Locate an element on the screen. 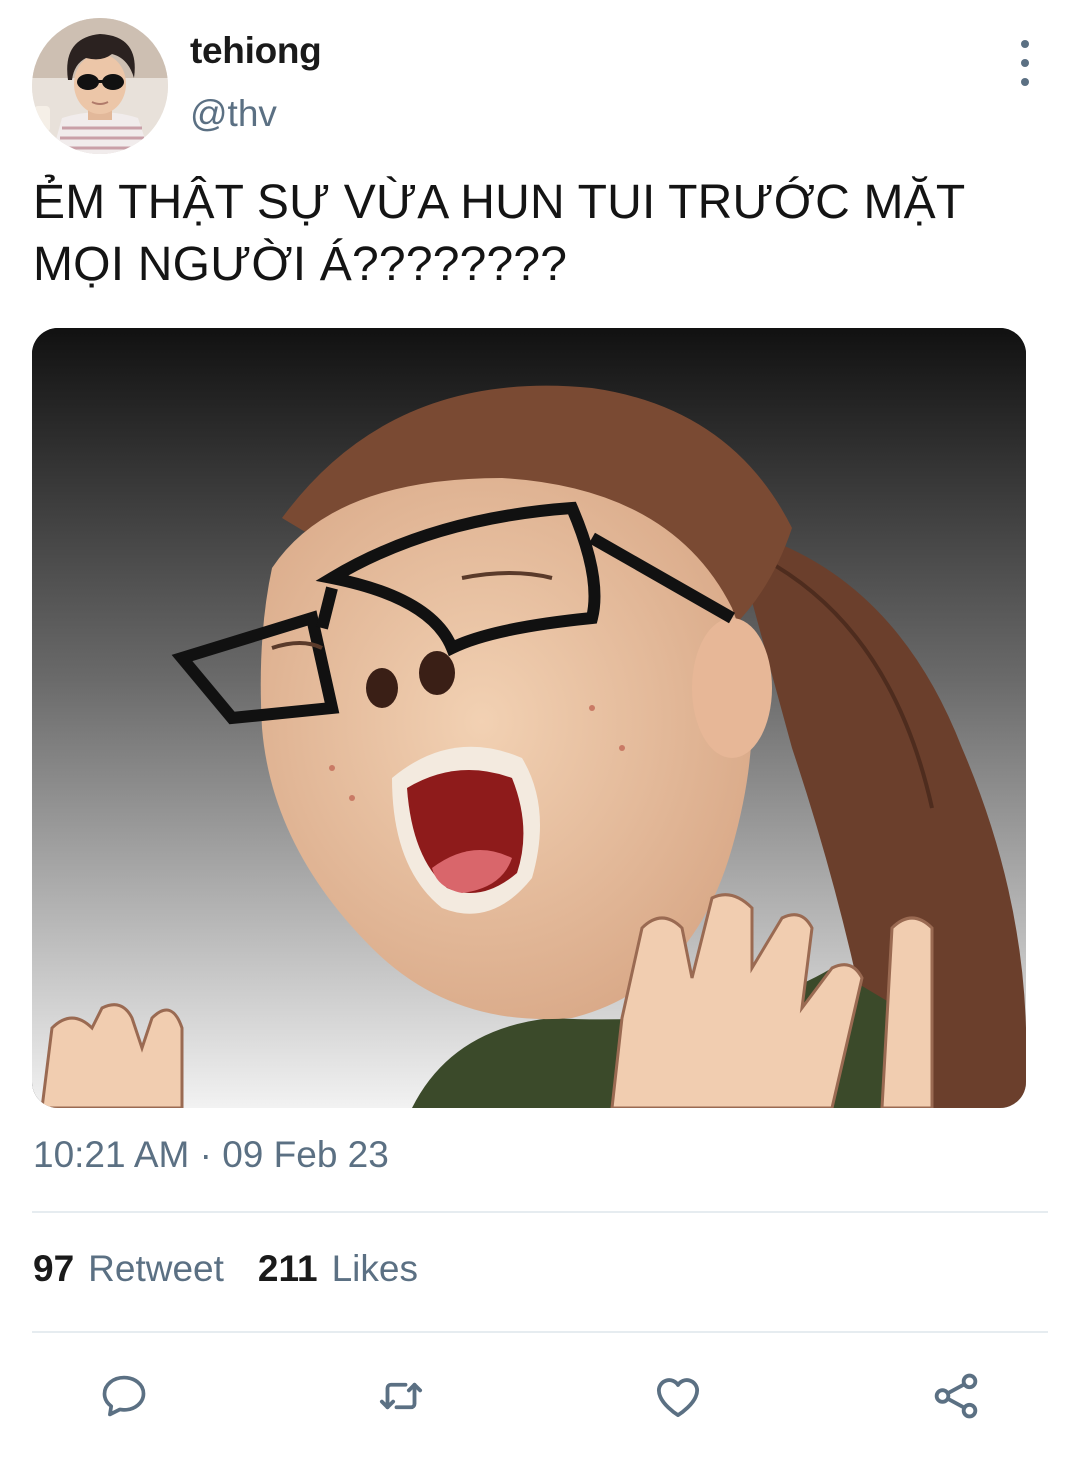 The width and height of the screenshot is (1080, 1467). likes-stat: 211 Likes is located at coordinates (338, 1269).